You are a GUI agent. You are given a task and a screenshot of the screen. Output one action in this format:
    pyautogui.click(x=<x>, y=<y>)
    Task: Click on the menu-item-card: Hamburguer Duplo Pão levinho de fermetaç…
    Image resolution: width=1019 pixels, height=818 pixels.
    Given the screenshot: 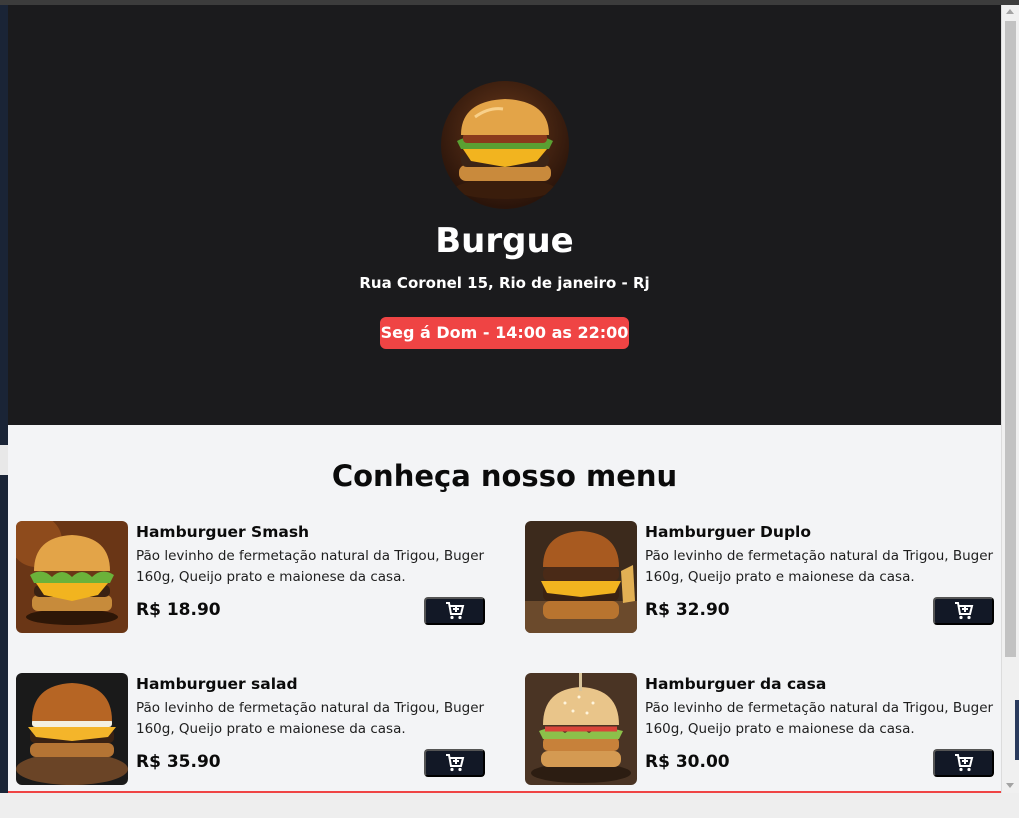 What is the action you would take?
    pyautogui.click(x=763, y=578)
    